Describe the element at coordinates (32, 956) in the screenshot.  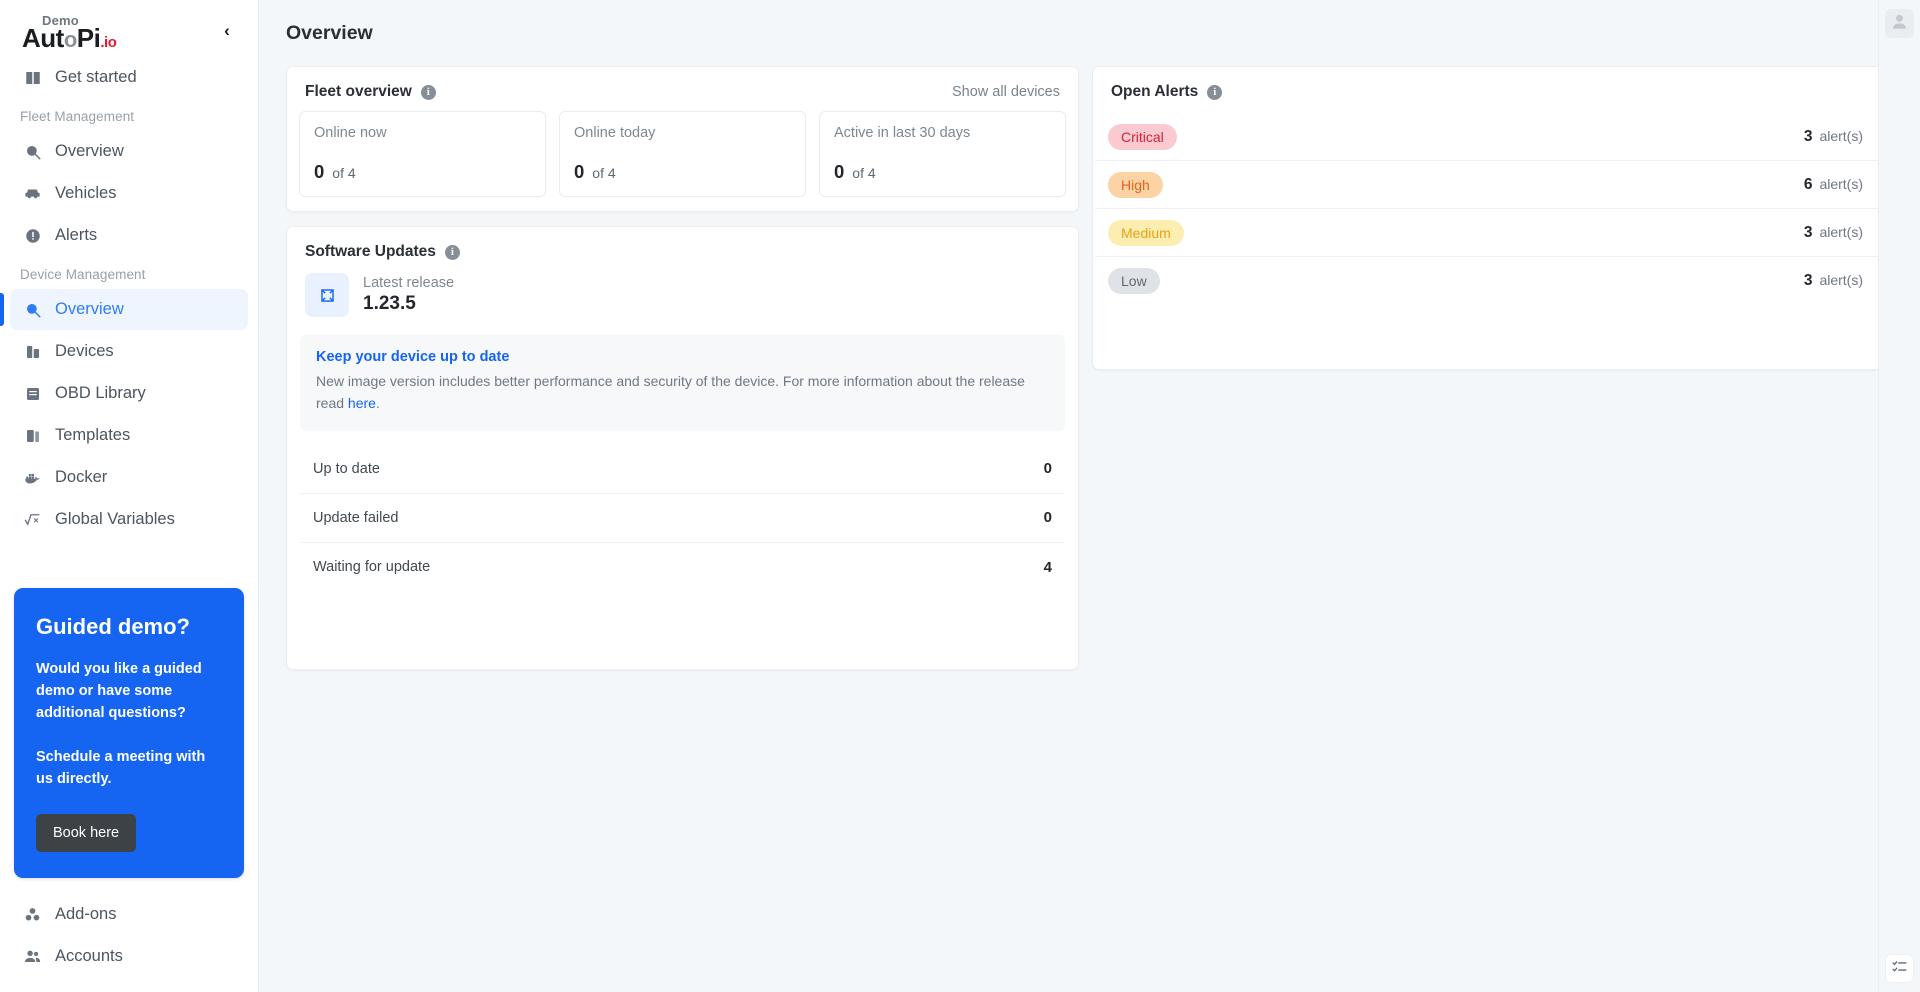
I see `accounts-icon` at that location.